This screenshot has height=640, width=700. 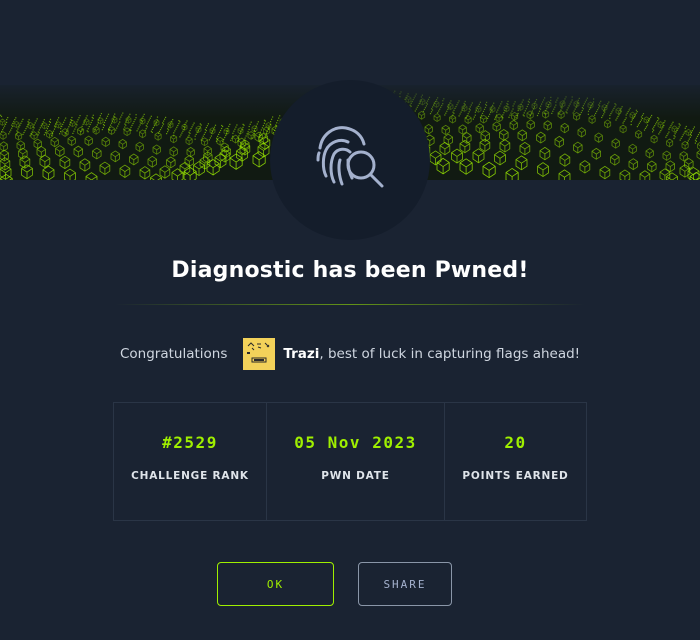 What do you see at coordinates (355, 476) in the screenshot?
I see `stat-label: PWN DATE` at bounding box center [355, 476].